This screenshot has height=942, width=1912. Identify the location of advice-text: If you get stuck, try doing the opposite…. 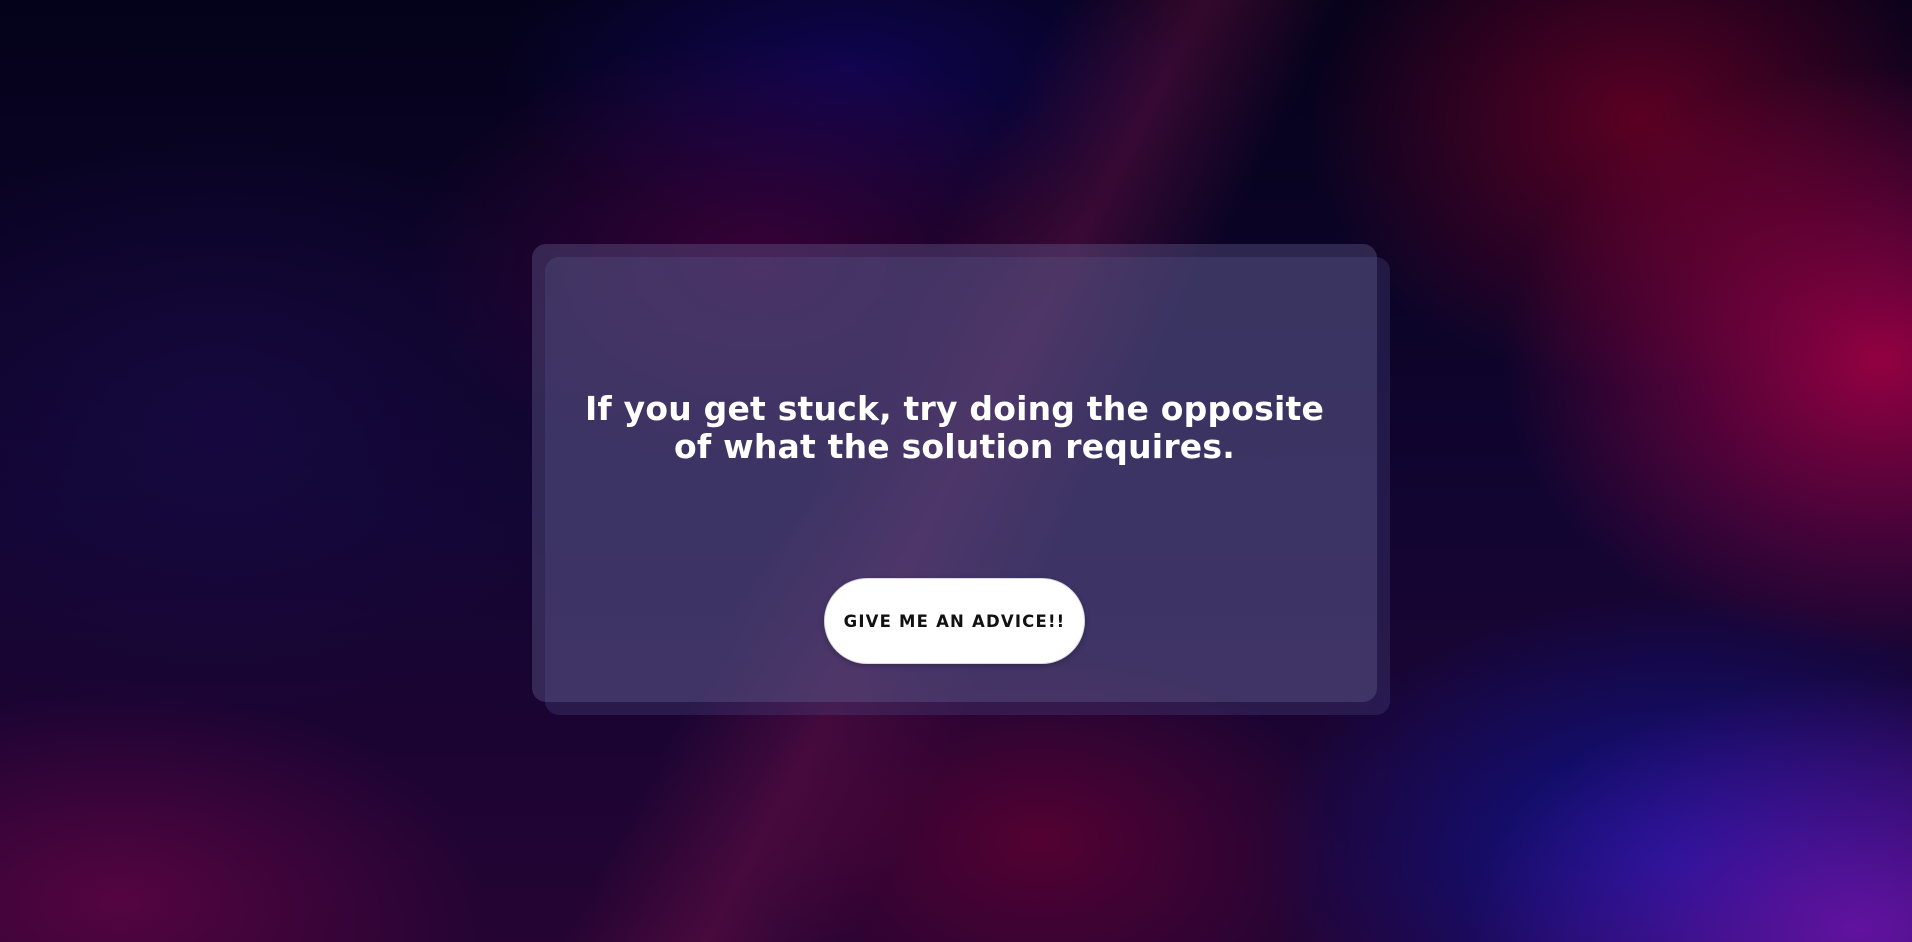
(954, 427).